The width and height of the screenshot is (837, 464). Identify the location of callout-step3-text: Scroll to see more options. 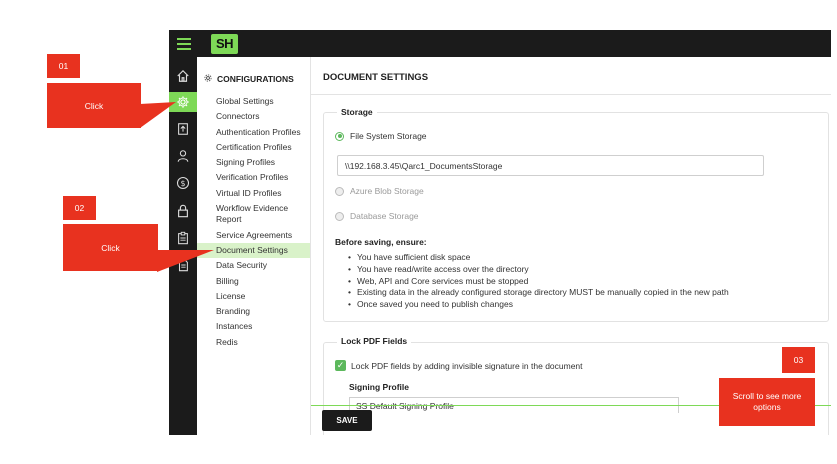
(767, 402).